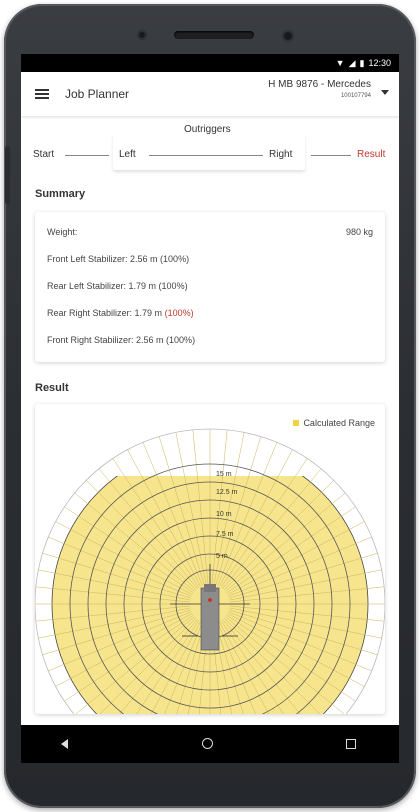 Image resolution: width=420 pixels, height=812 pixels. I want to click on result-title: Result, so click(52, 388).